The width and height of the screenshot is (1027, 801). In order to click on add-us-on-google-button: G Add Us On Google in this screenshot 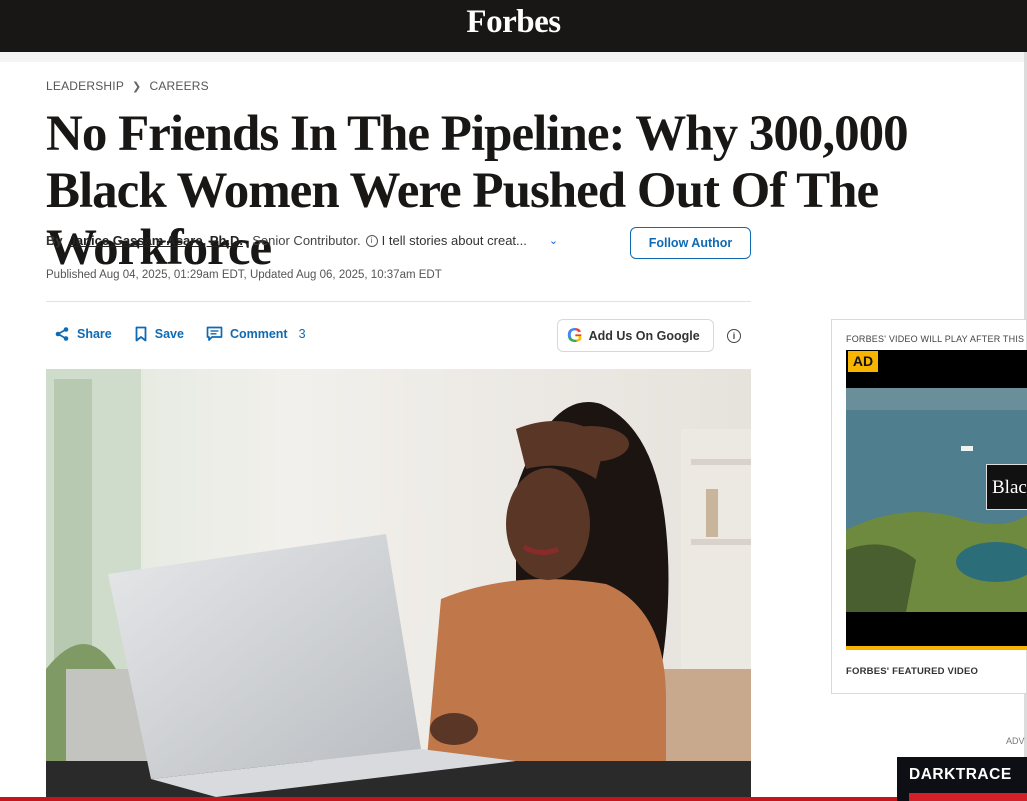, I will do `click(635, 335)`.